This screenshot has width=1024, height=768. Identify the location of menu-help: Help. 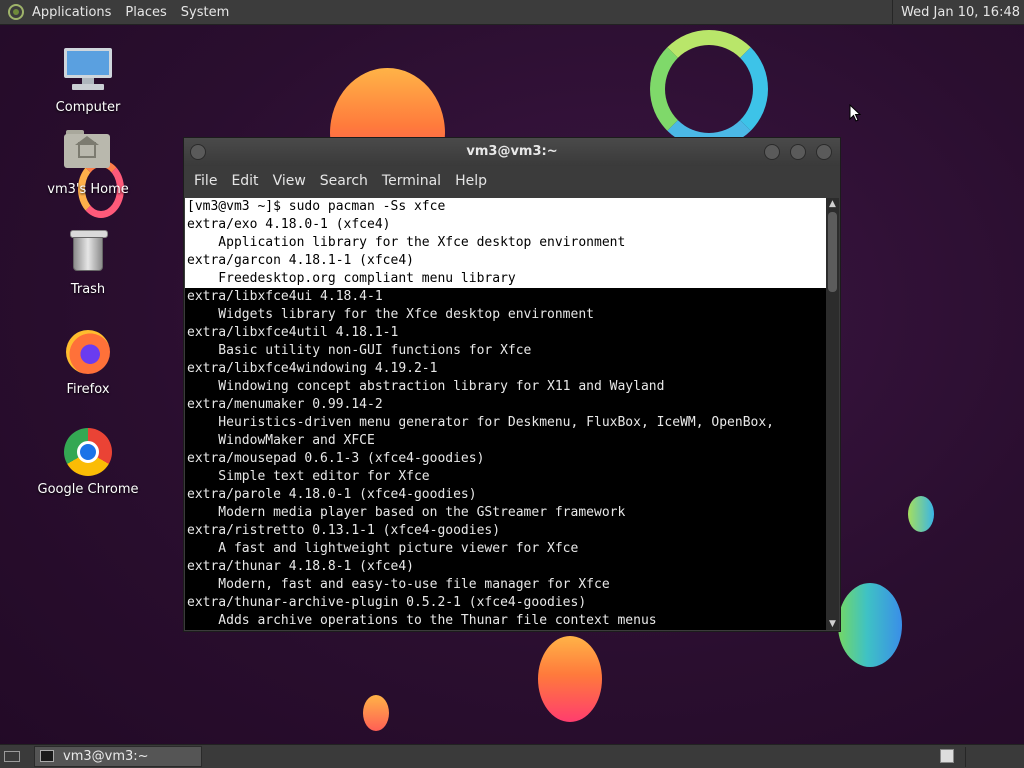
(471, 181).